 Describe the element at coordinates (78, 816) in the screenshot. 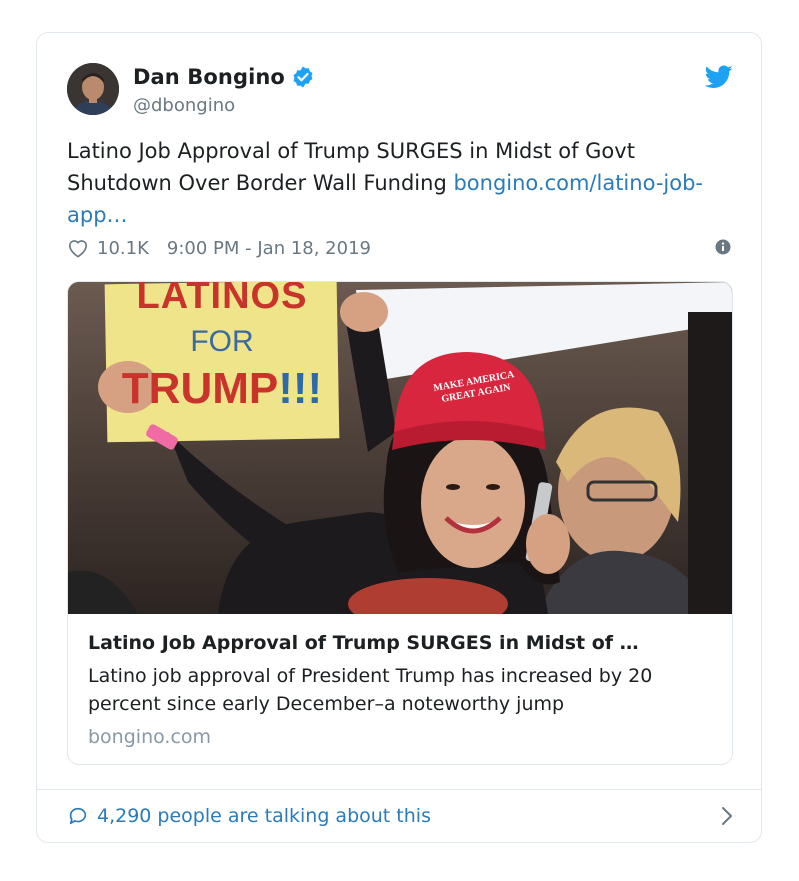

I see `speech-bubble-icon` at that location.